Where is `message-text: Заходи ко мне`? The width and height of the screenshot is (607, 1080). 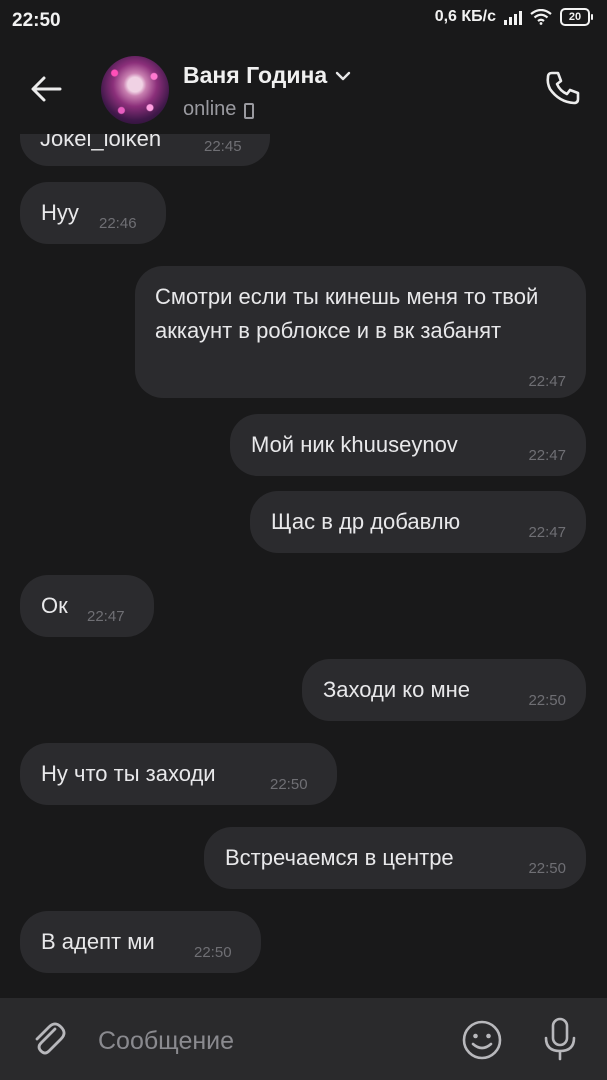
message-text: Заходи ко мне is located at coordinates (396, 689).